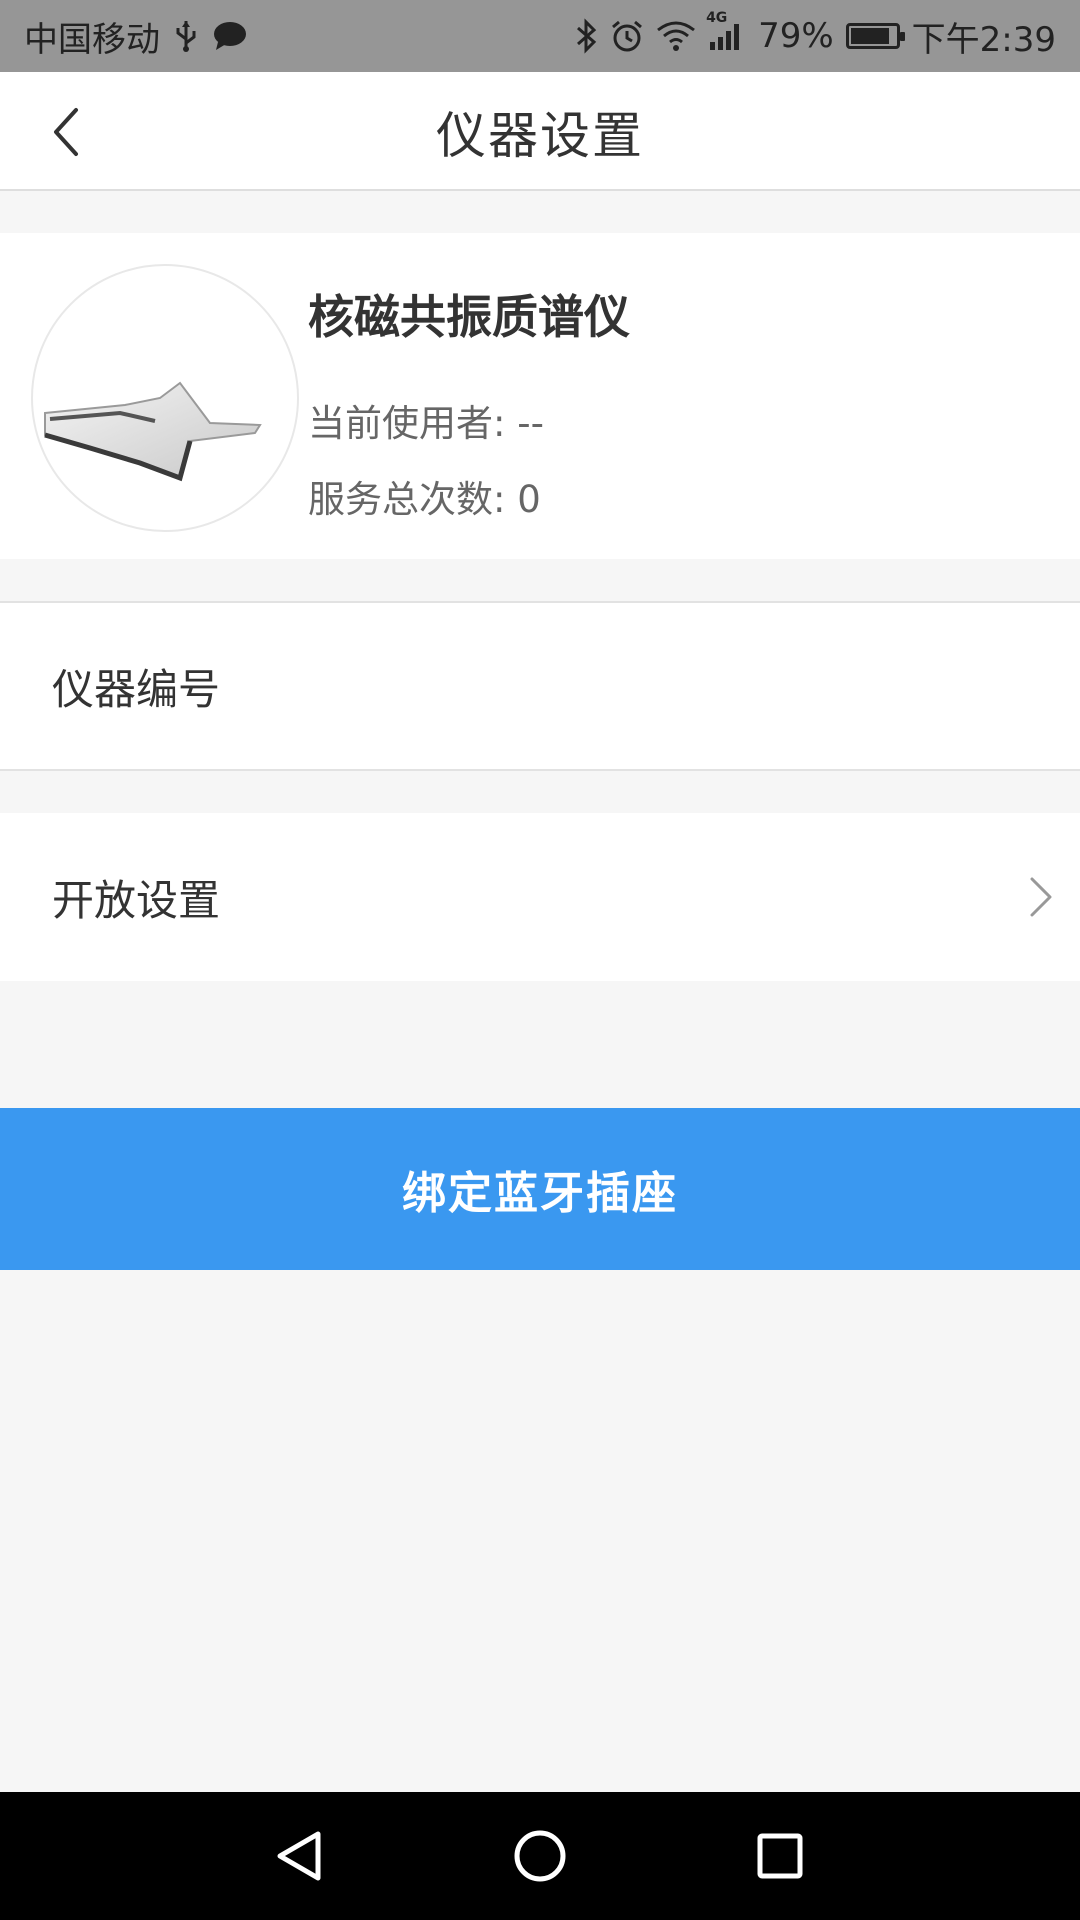 This screenshot has width=1080, height=1920. Describe the element at coordinates (796, 36) in the screenshot. I see `battery-percentage: 79%` at that location.